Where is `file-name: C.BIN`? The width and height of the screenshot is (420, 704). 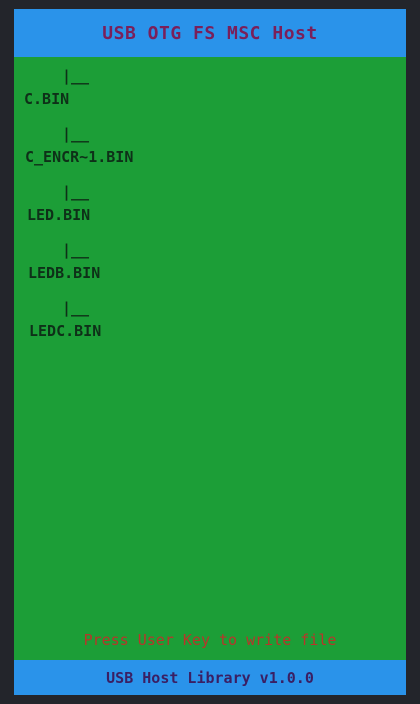 file-name: C.BIN is located at coordinates (46, 99).